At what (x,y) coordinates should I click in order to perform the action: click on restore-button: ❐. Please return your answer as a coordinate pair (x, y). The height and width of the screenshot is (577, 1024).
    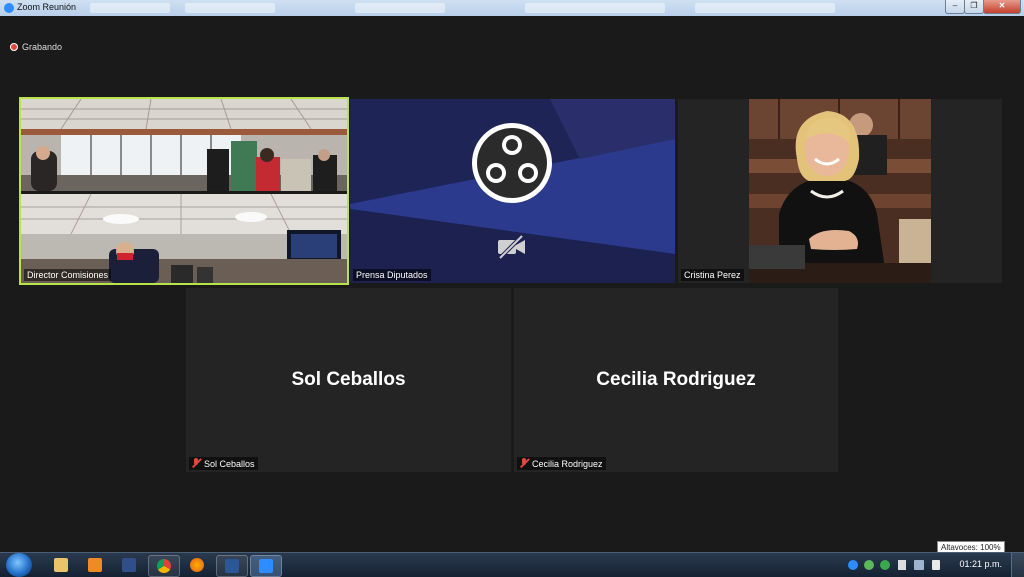
    Looking at the image, I should click on (974, 7).